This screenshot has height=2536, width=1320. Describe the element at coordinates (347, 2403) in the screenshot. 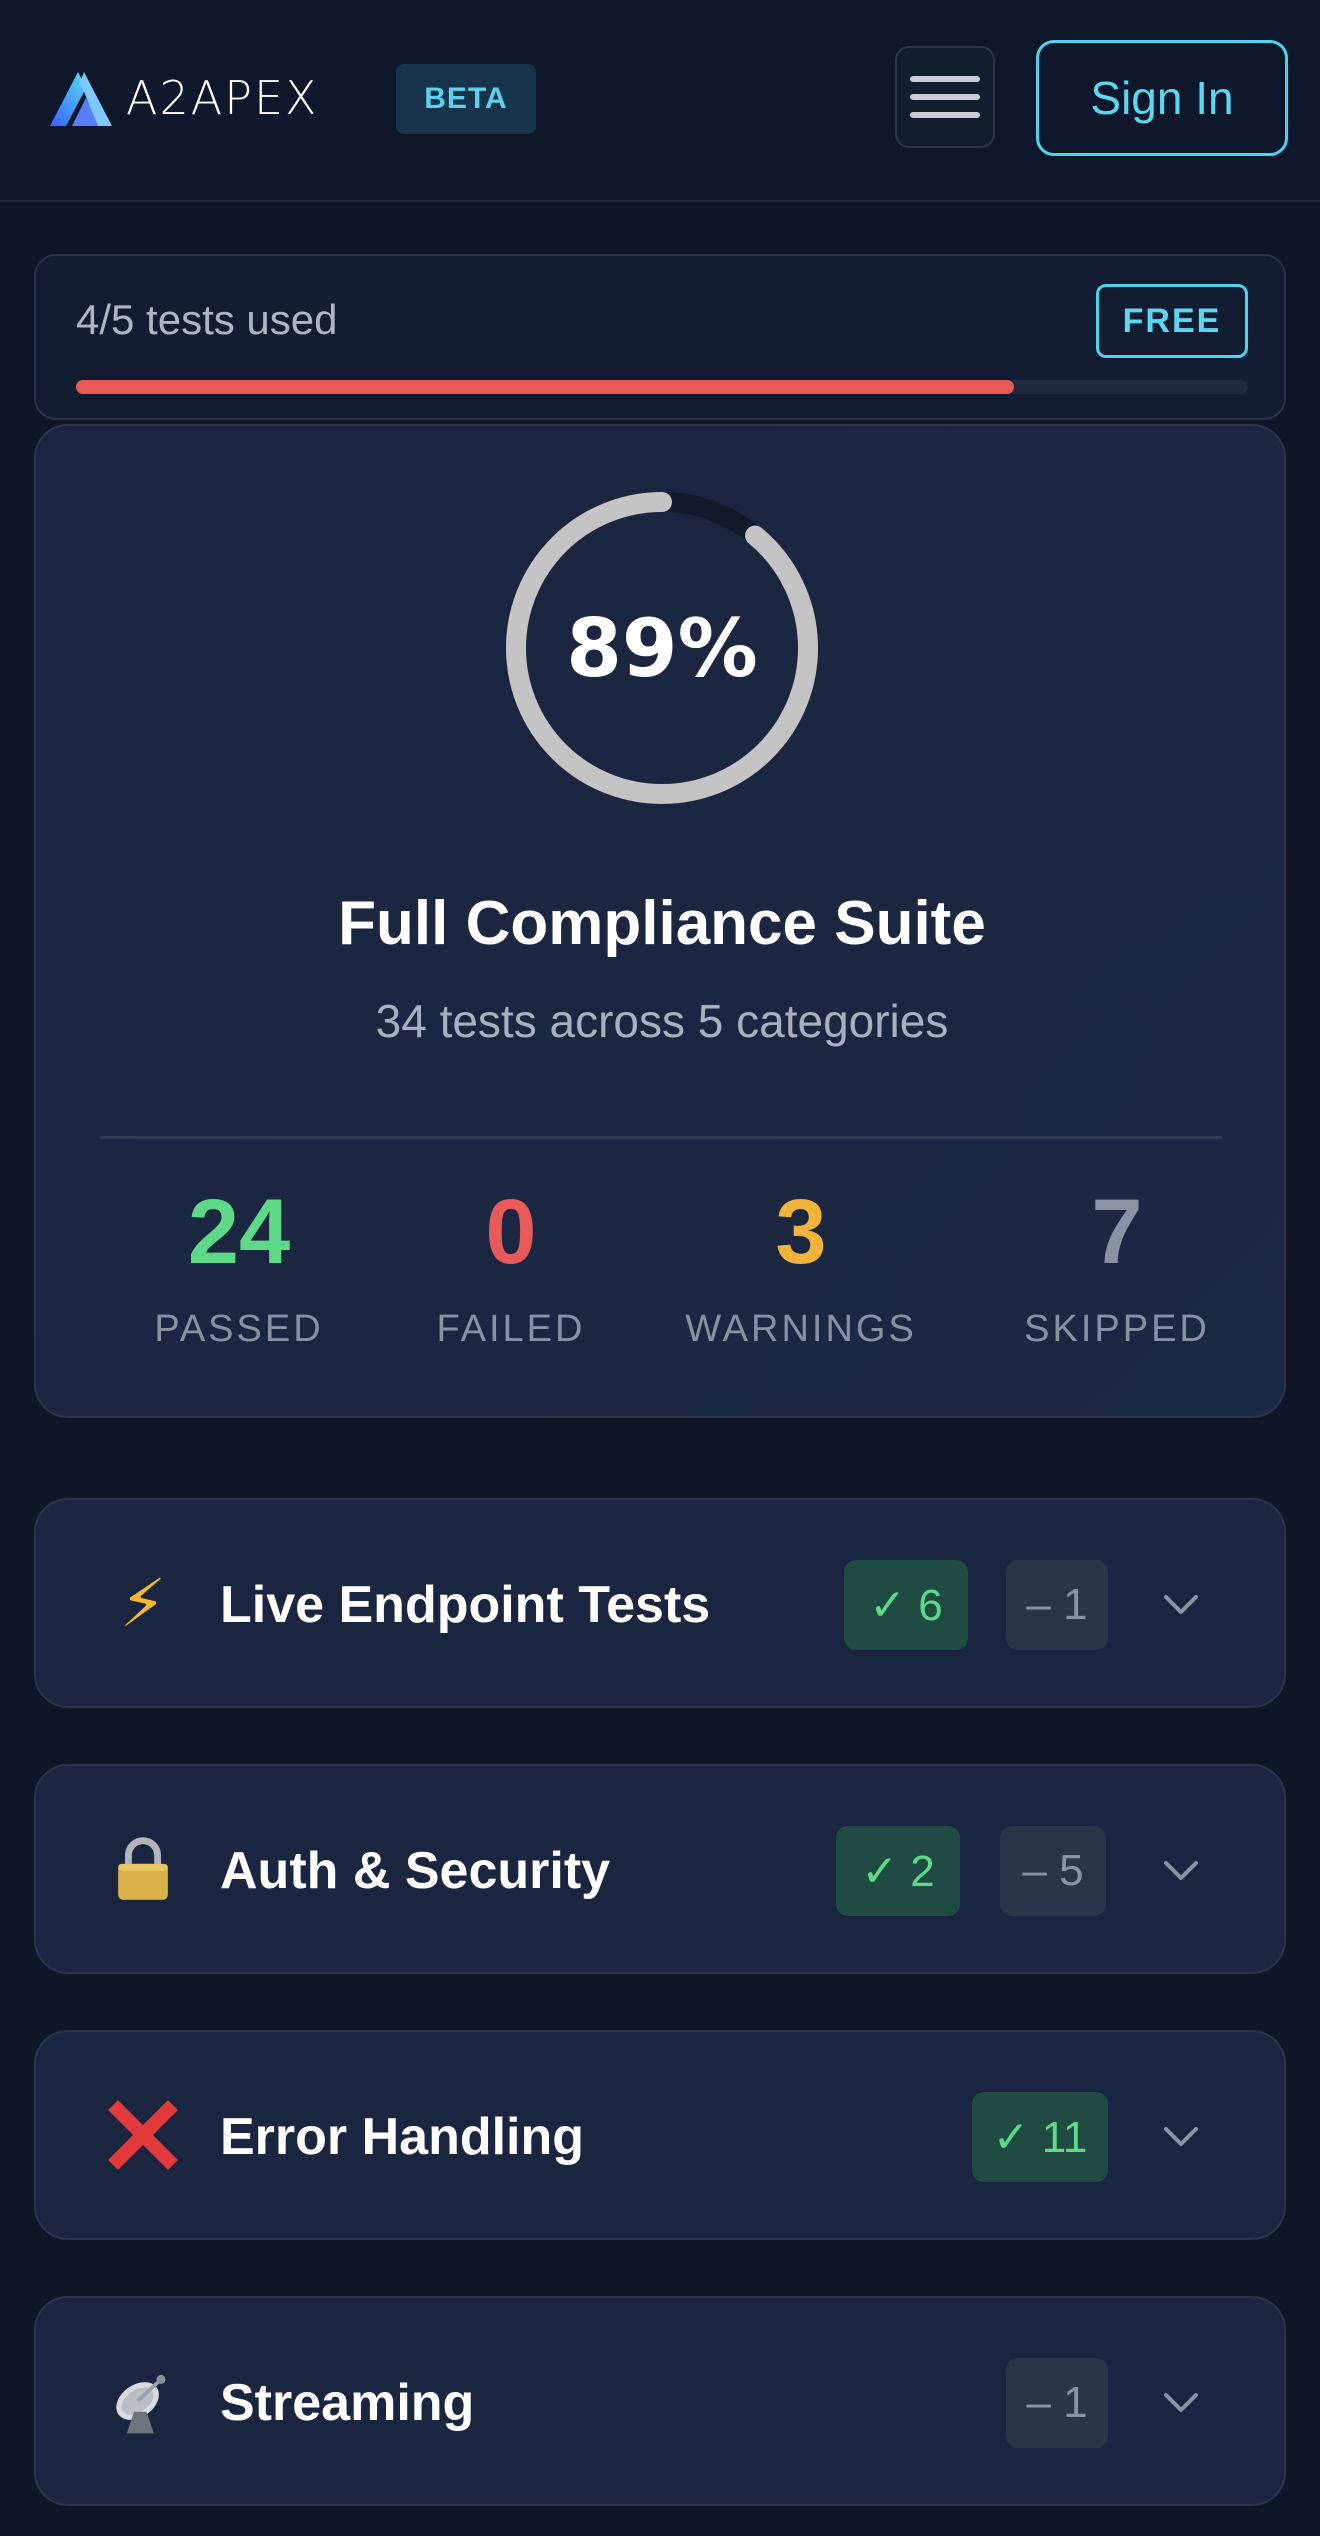

I see `category-name: Streaming` at that location.